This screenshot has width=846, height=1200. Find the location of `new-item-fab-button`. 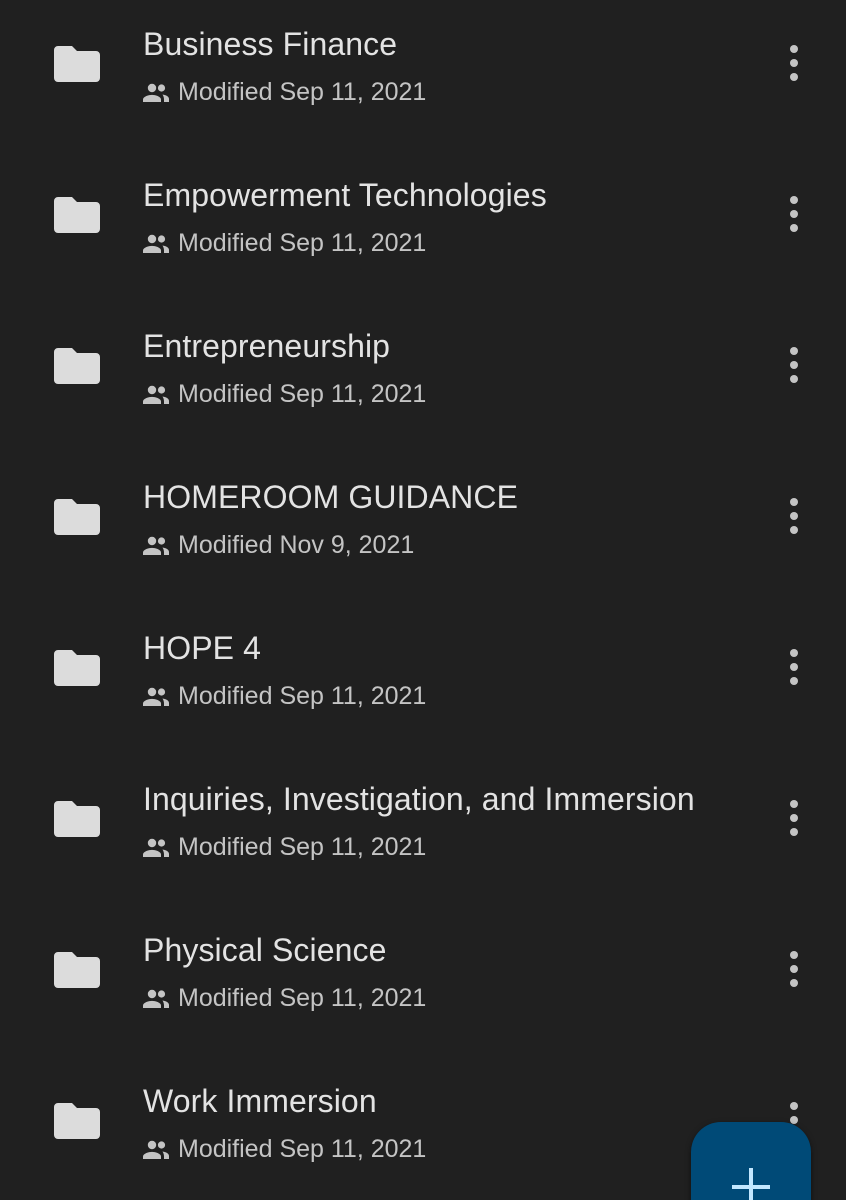

new-item-fab-button is located at coordinates (751, 1161).